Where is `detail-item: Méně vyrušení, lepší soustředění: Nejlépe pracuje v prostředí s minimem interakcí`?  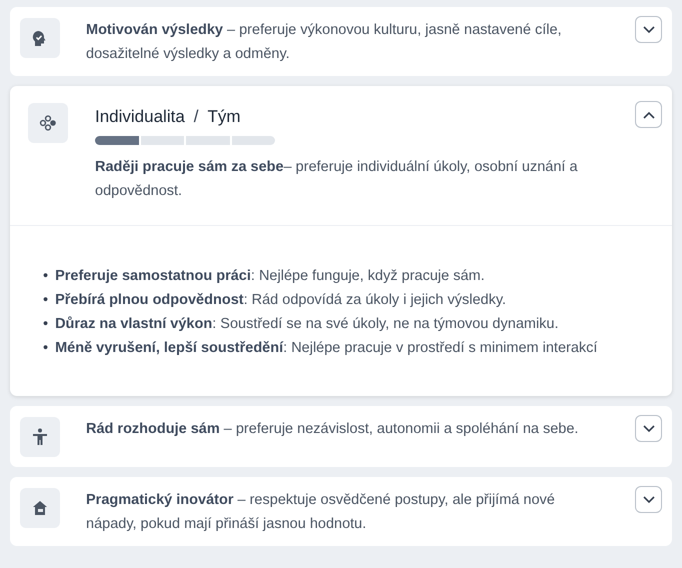
detail-item: Méně vyrušení, lepší soustředění: Nejlépe pracuje v prostředí s minimem interakcí is located at coordinates (326, 348).